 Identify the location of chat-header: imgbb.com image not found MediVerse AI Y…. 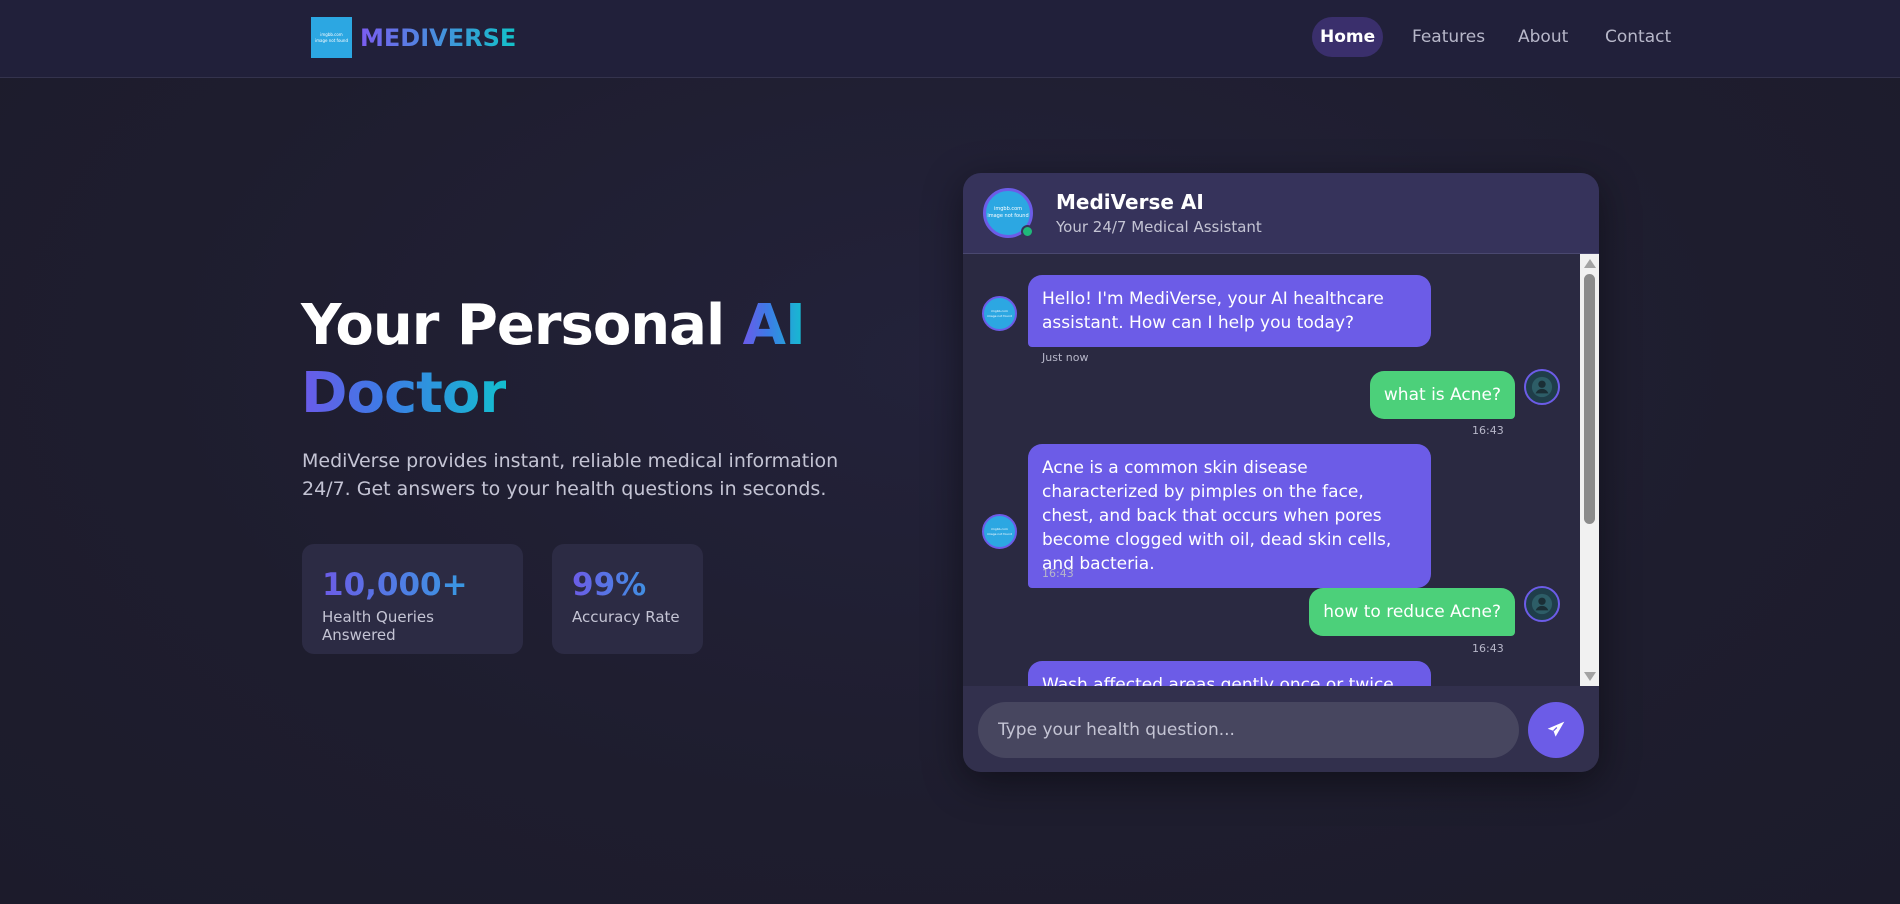
(1281, 213).